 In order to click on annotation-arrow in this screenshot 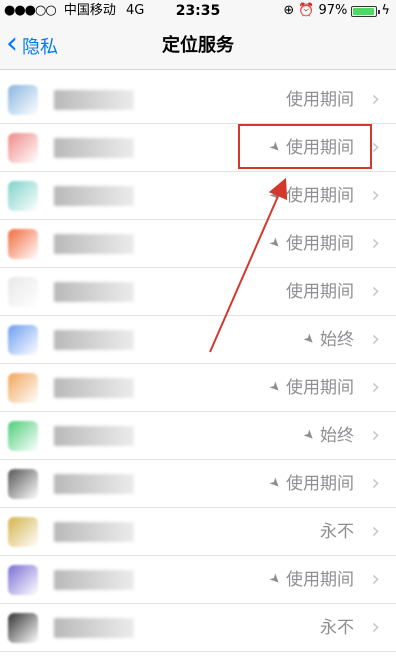, I will do `click(248, 265)`.